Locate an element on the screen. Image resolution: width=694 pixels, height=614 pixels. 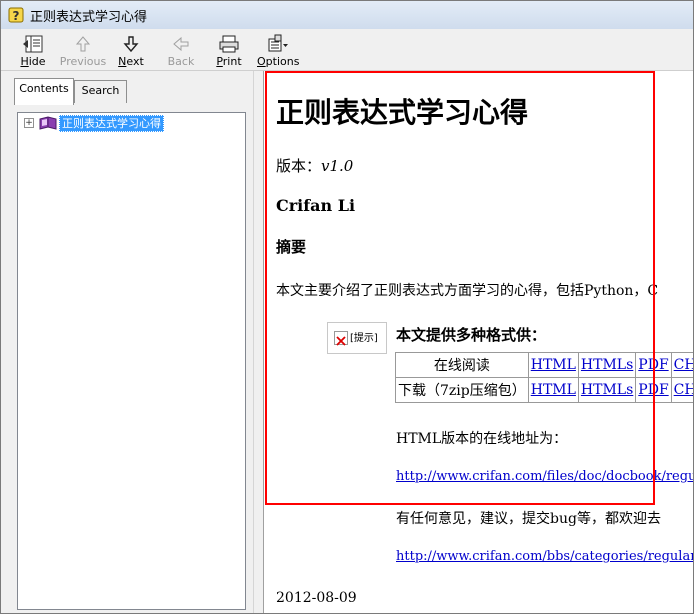
tip-label: [提示] is located at coordinates (364, 338).